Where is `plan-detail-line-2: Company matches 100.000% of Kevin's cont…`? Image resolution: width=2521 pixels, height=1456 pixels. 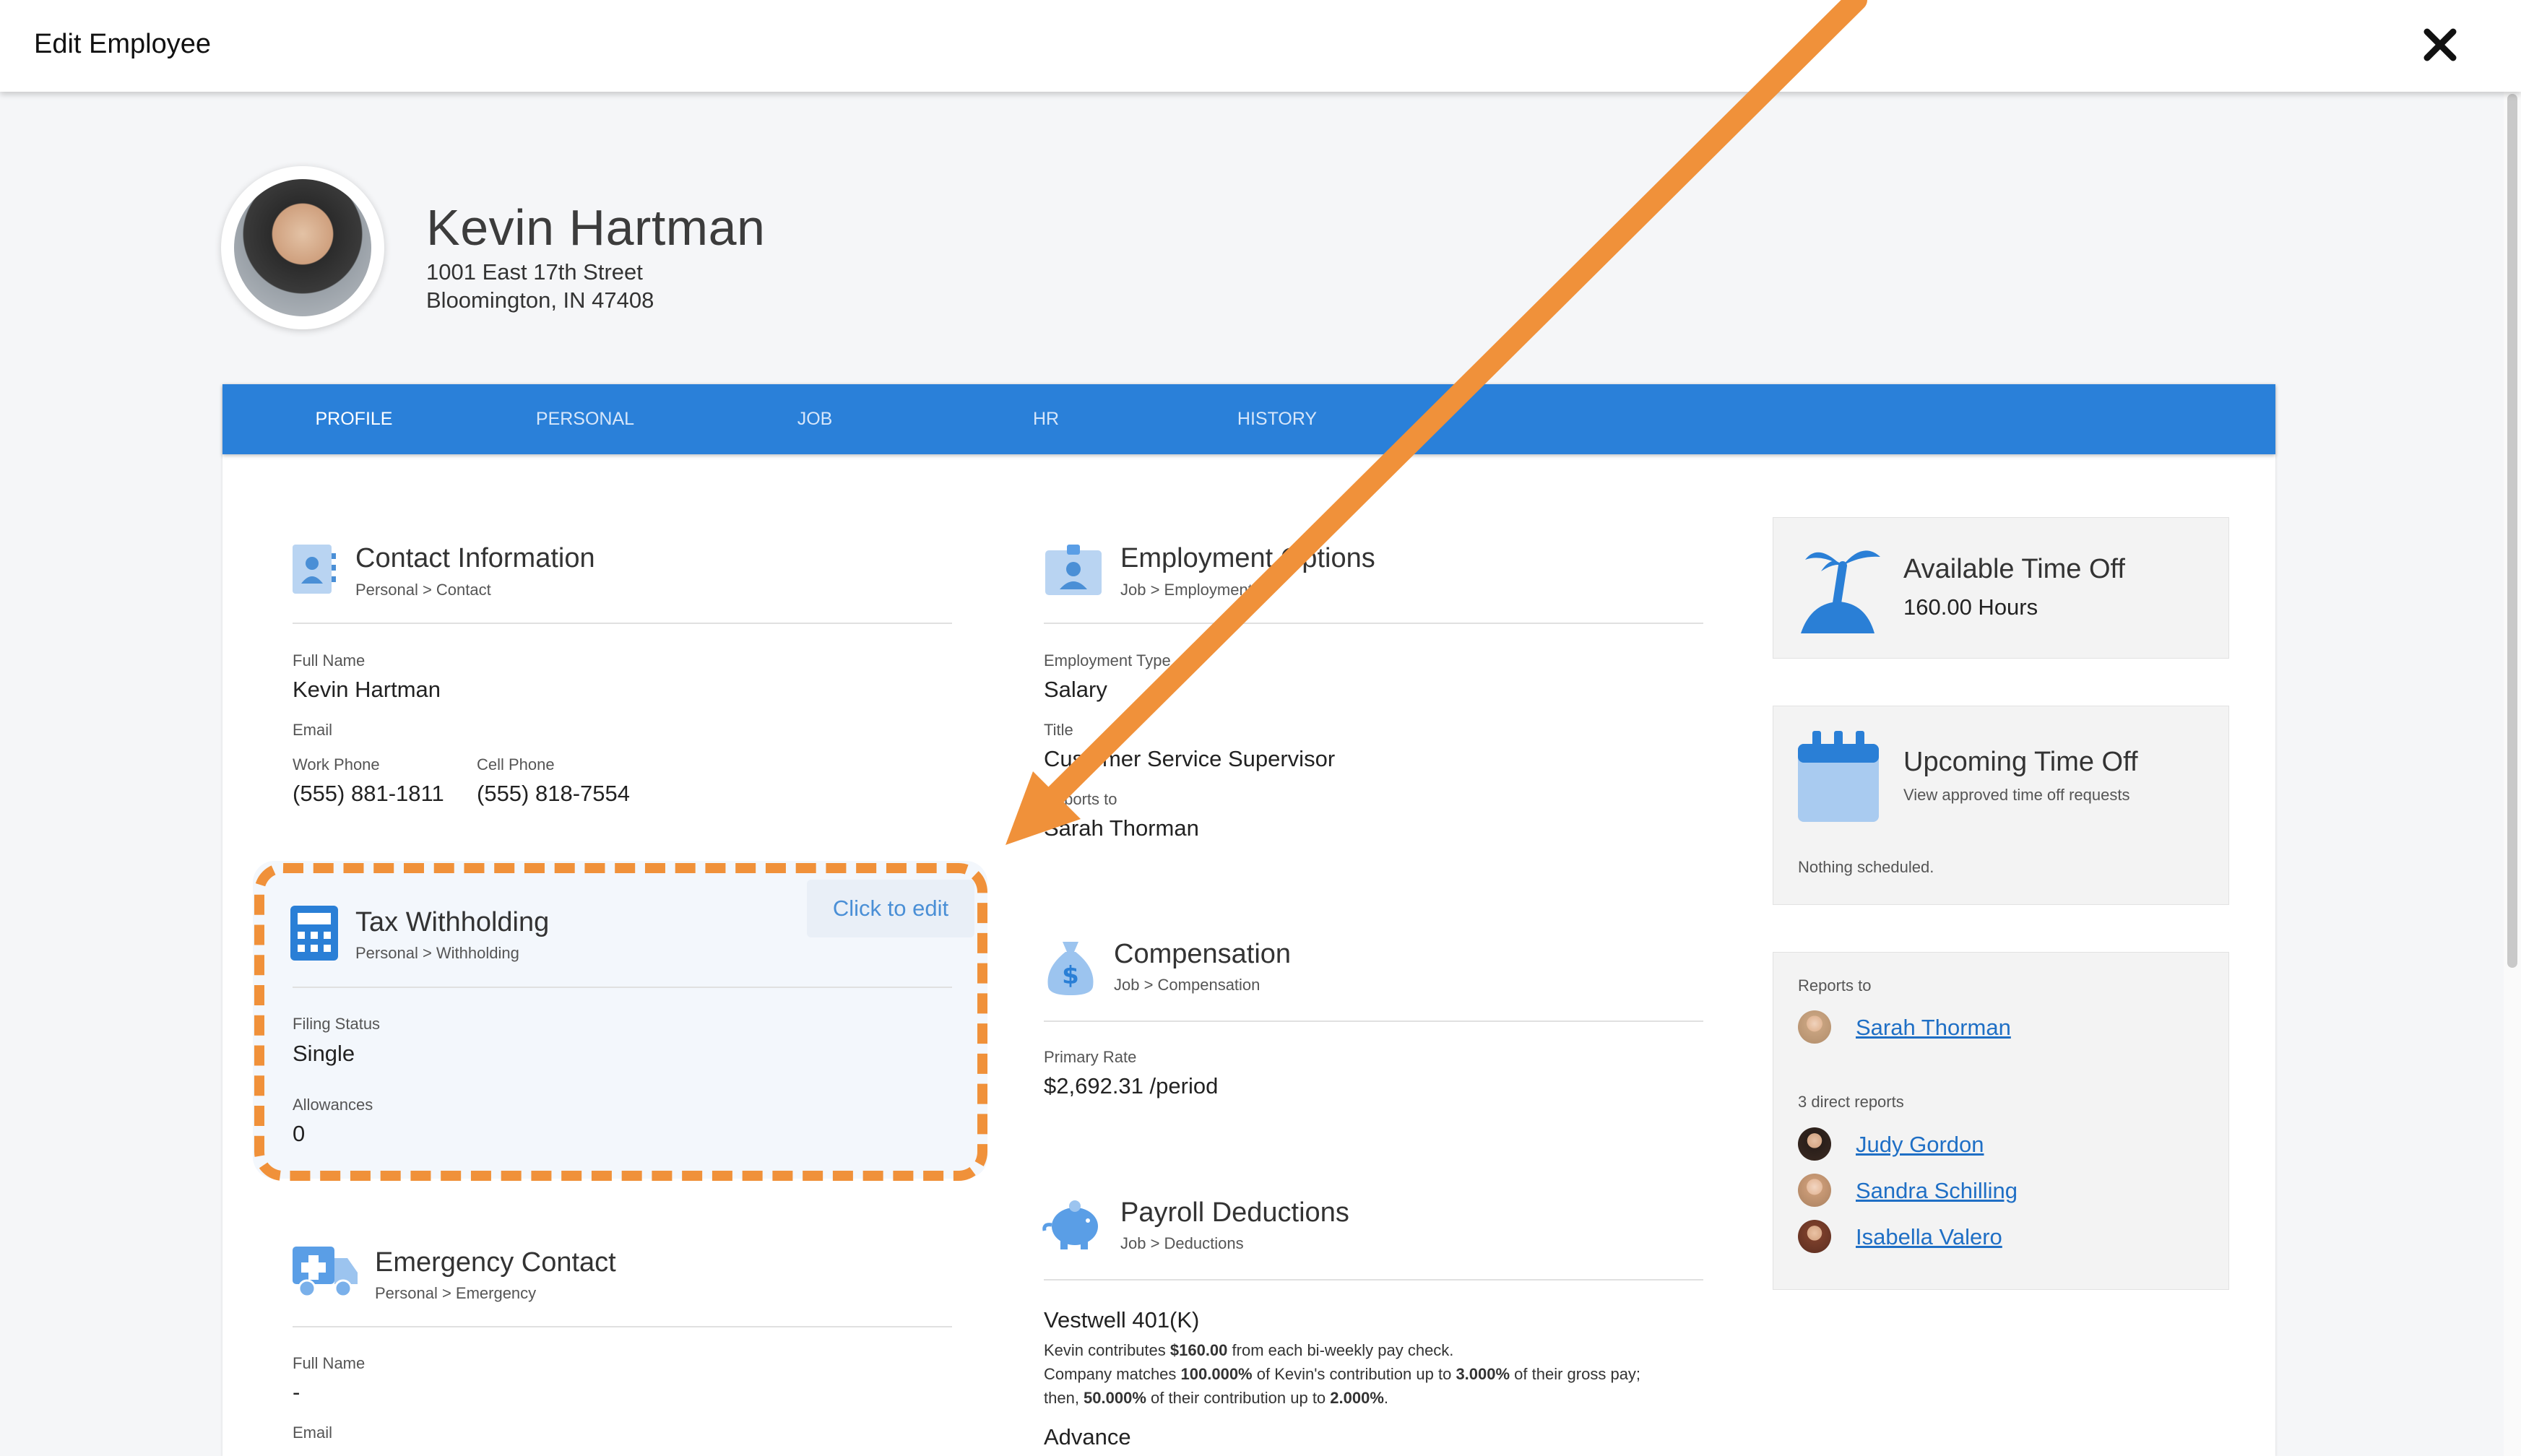
plan-detail-line-2: Company matches 100.000% of Kevin's cont… is located at coordinates (1343, 1374).